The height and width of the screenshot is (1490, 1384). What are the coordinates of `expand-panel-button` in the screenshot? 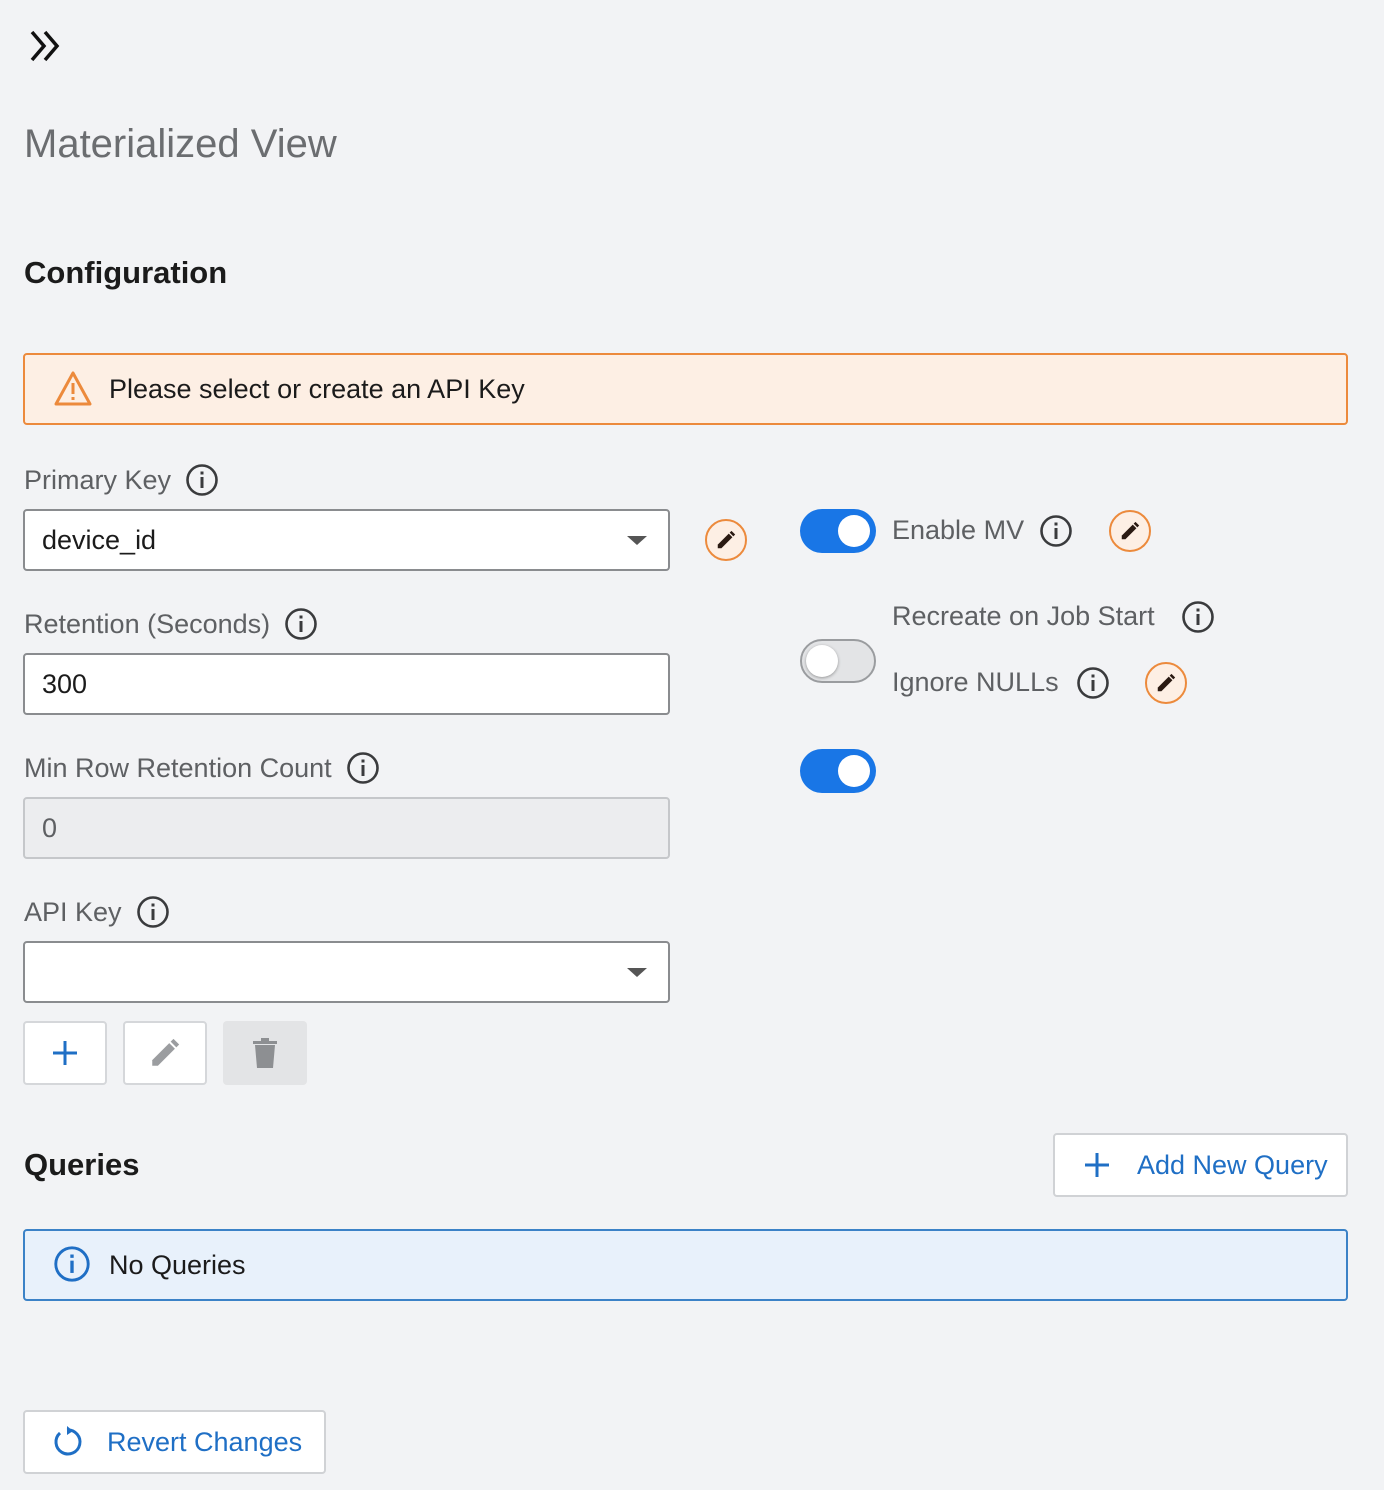 It's located at (46, 46).